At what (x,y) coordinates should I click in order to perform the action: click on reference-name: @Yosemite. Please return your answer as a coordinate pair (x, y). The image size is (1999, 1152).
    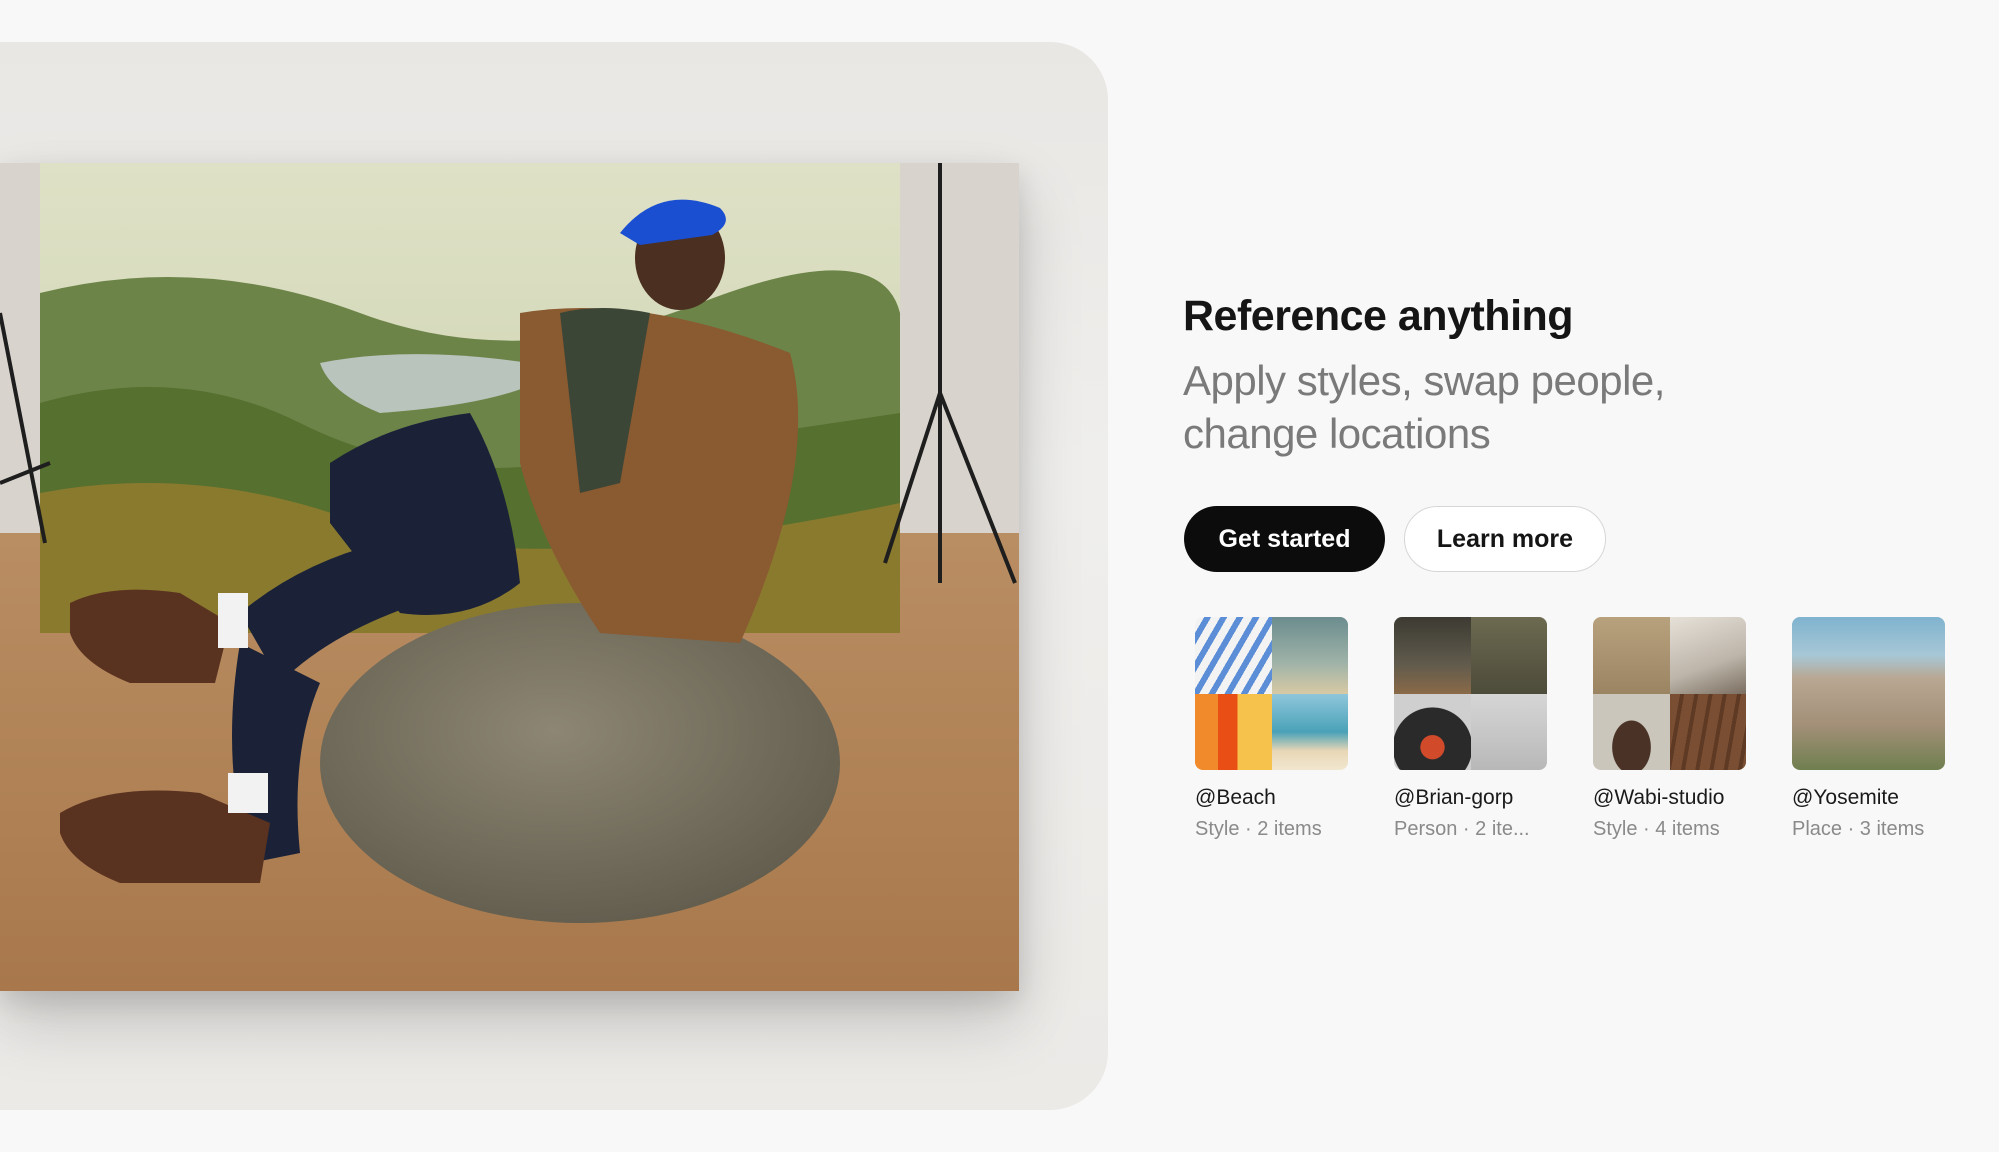
    Looking at the image, I should click on (1845, 797).